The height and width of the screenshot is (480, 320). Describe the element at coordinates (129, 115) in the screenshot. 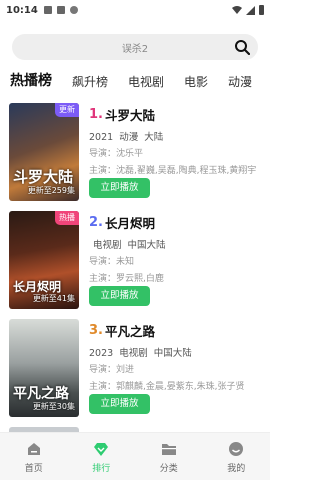

I see `title-text: 斗罗大陆` at that location.